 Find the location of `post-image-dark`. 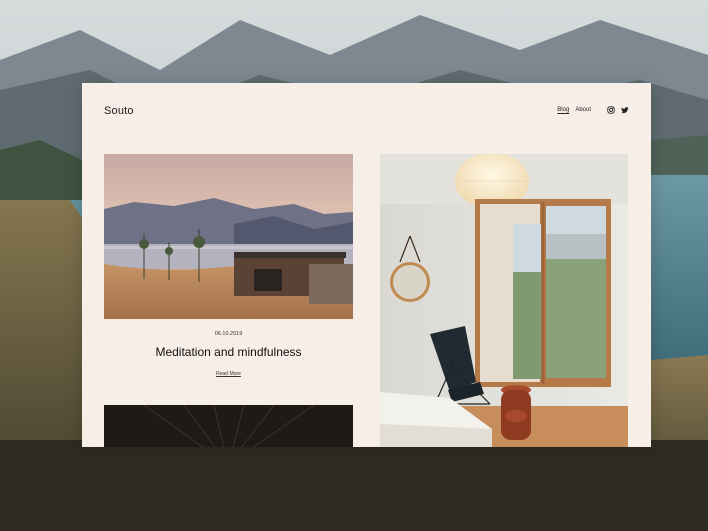

post-image-dark is located at coordinates (228, 426).